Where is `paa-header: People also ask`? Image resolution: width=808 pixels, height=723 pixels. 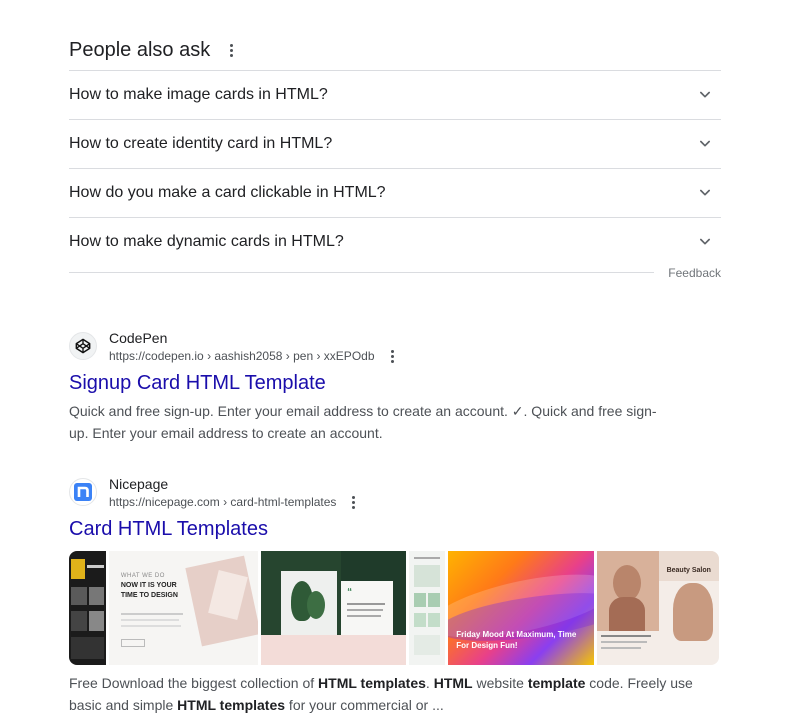
paa-header: People also ask is located at coordinates (395, 50).